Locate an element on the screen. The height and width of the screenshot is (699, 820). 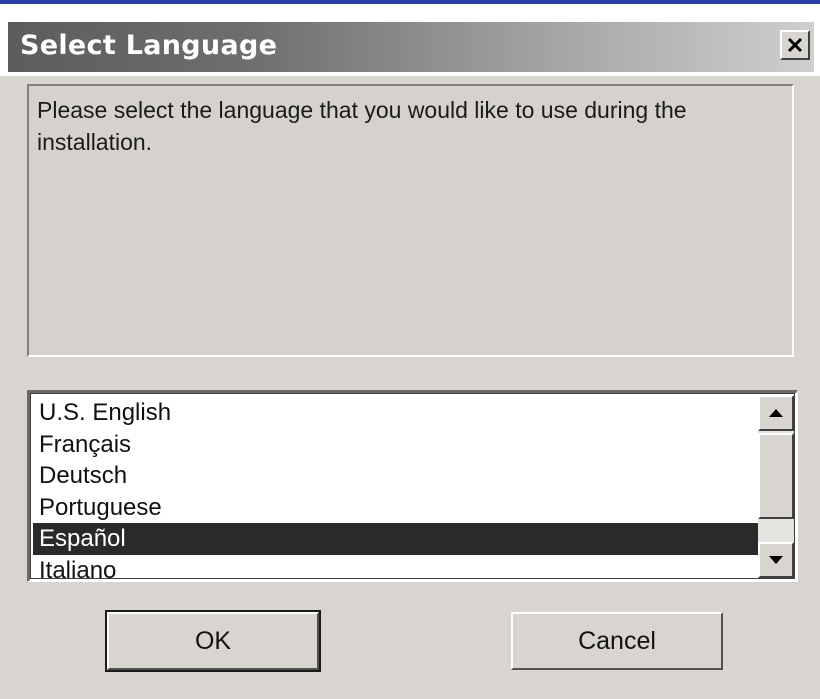
arrow-up-icon is located at coordinates (776, 413).